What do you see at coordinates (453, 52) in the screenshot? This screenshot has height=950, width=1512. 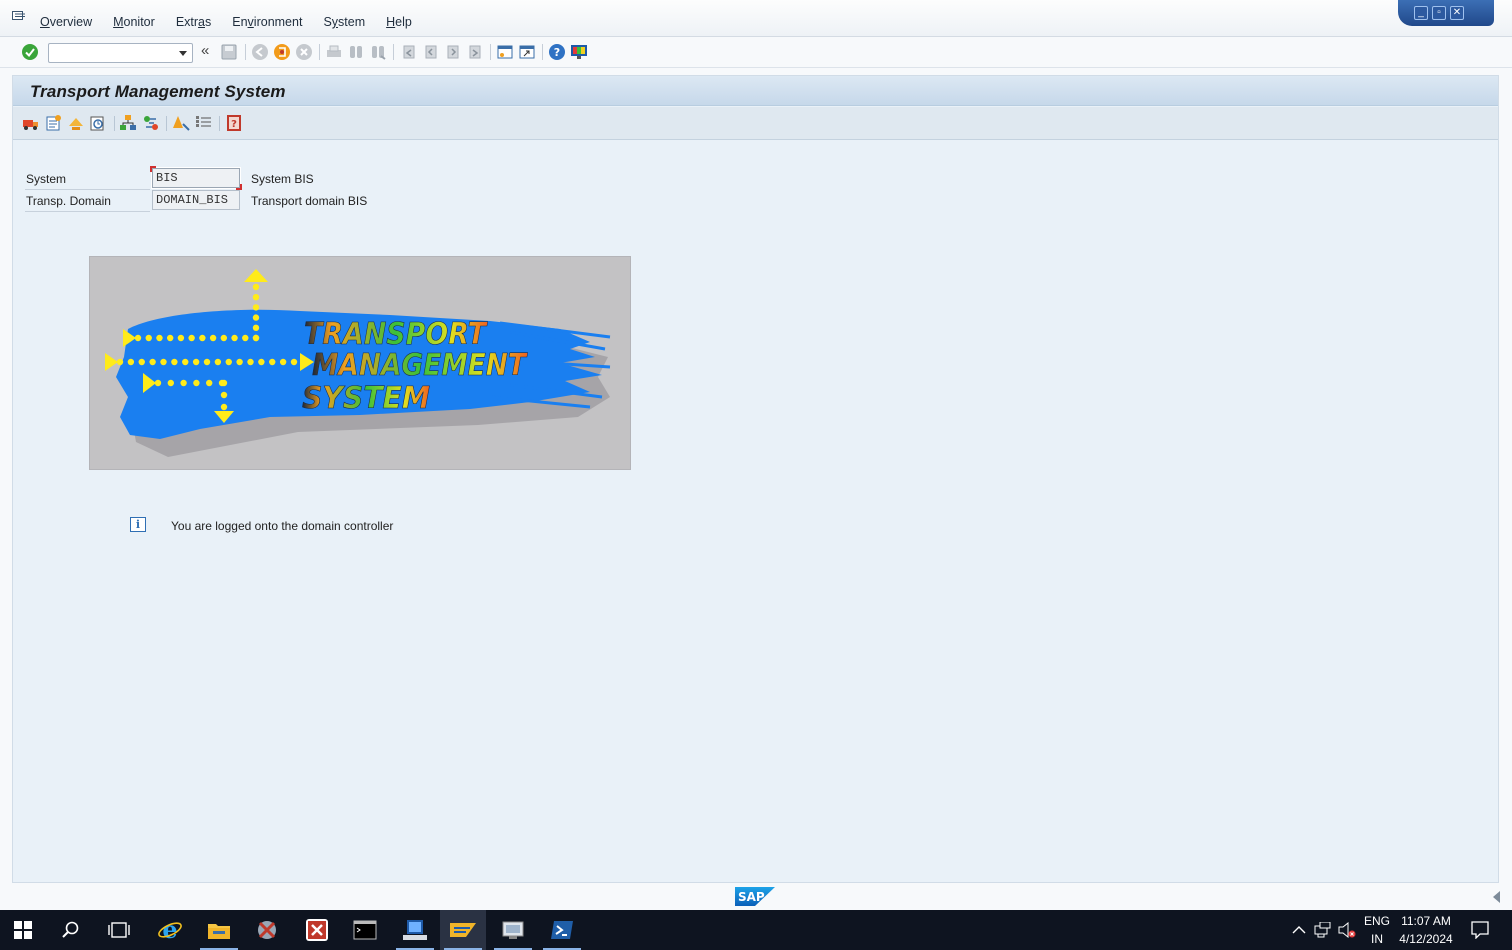 I see `next-page-icon` at bounding box center [453, 52].